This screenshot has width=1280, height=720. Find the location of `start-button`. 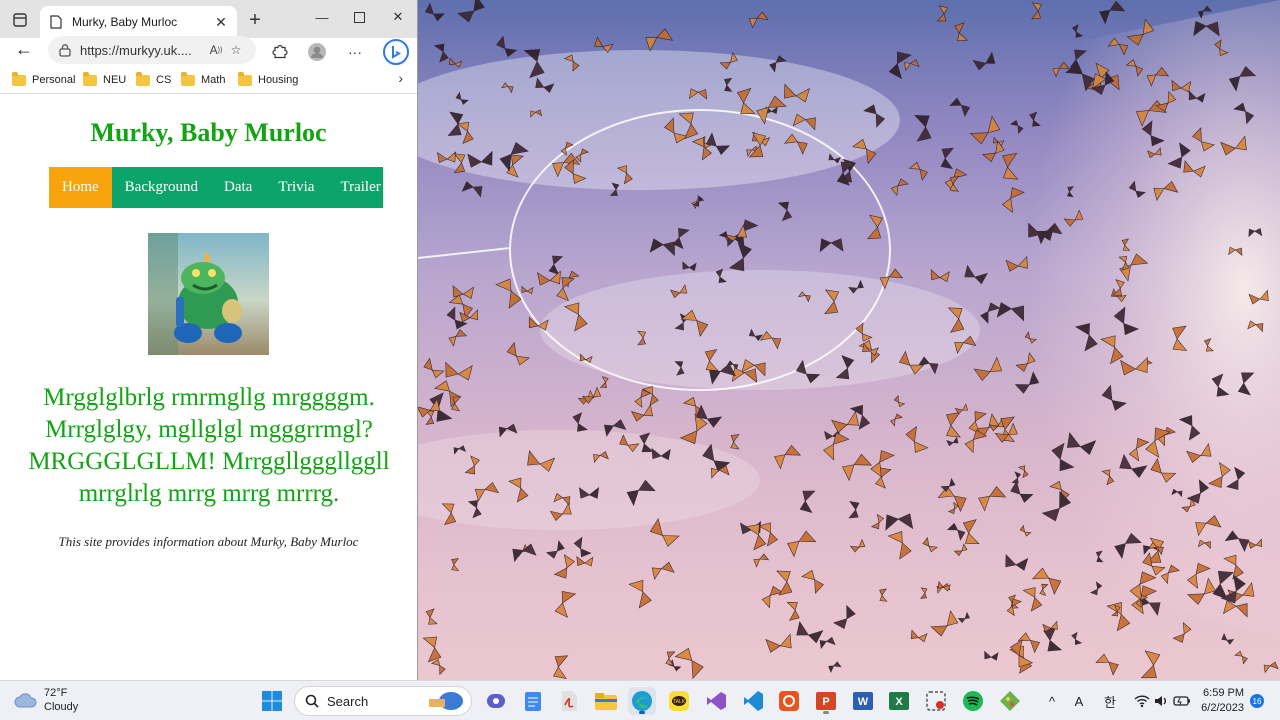

start-button is located at coordinates (272, 701).